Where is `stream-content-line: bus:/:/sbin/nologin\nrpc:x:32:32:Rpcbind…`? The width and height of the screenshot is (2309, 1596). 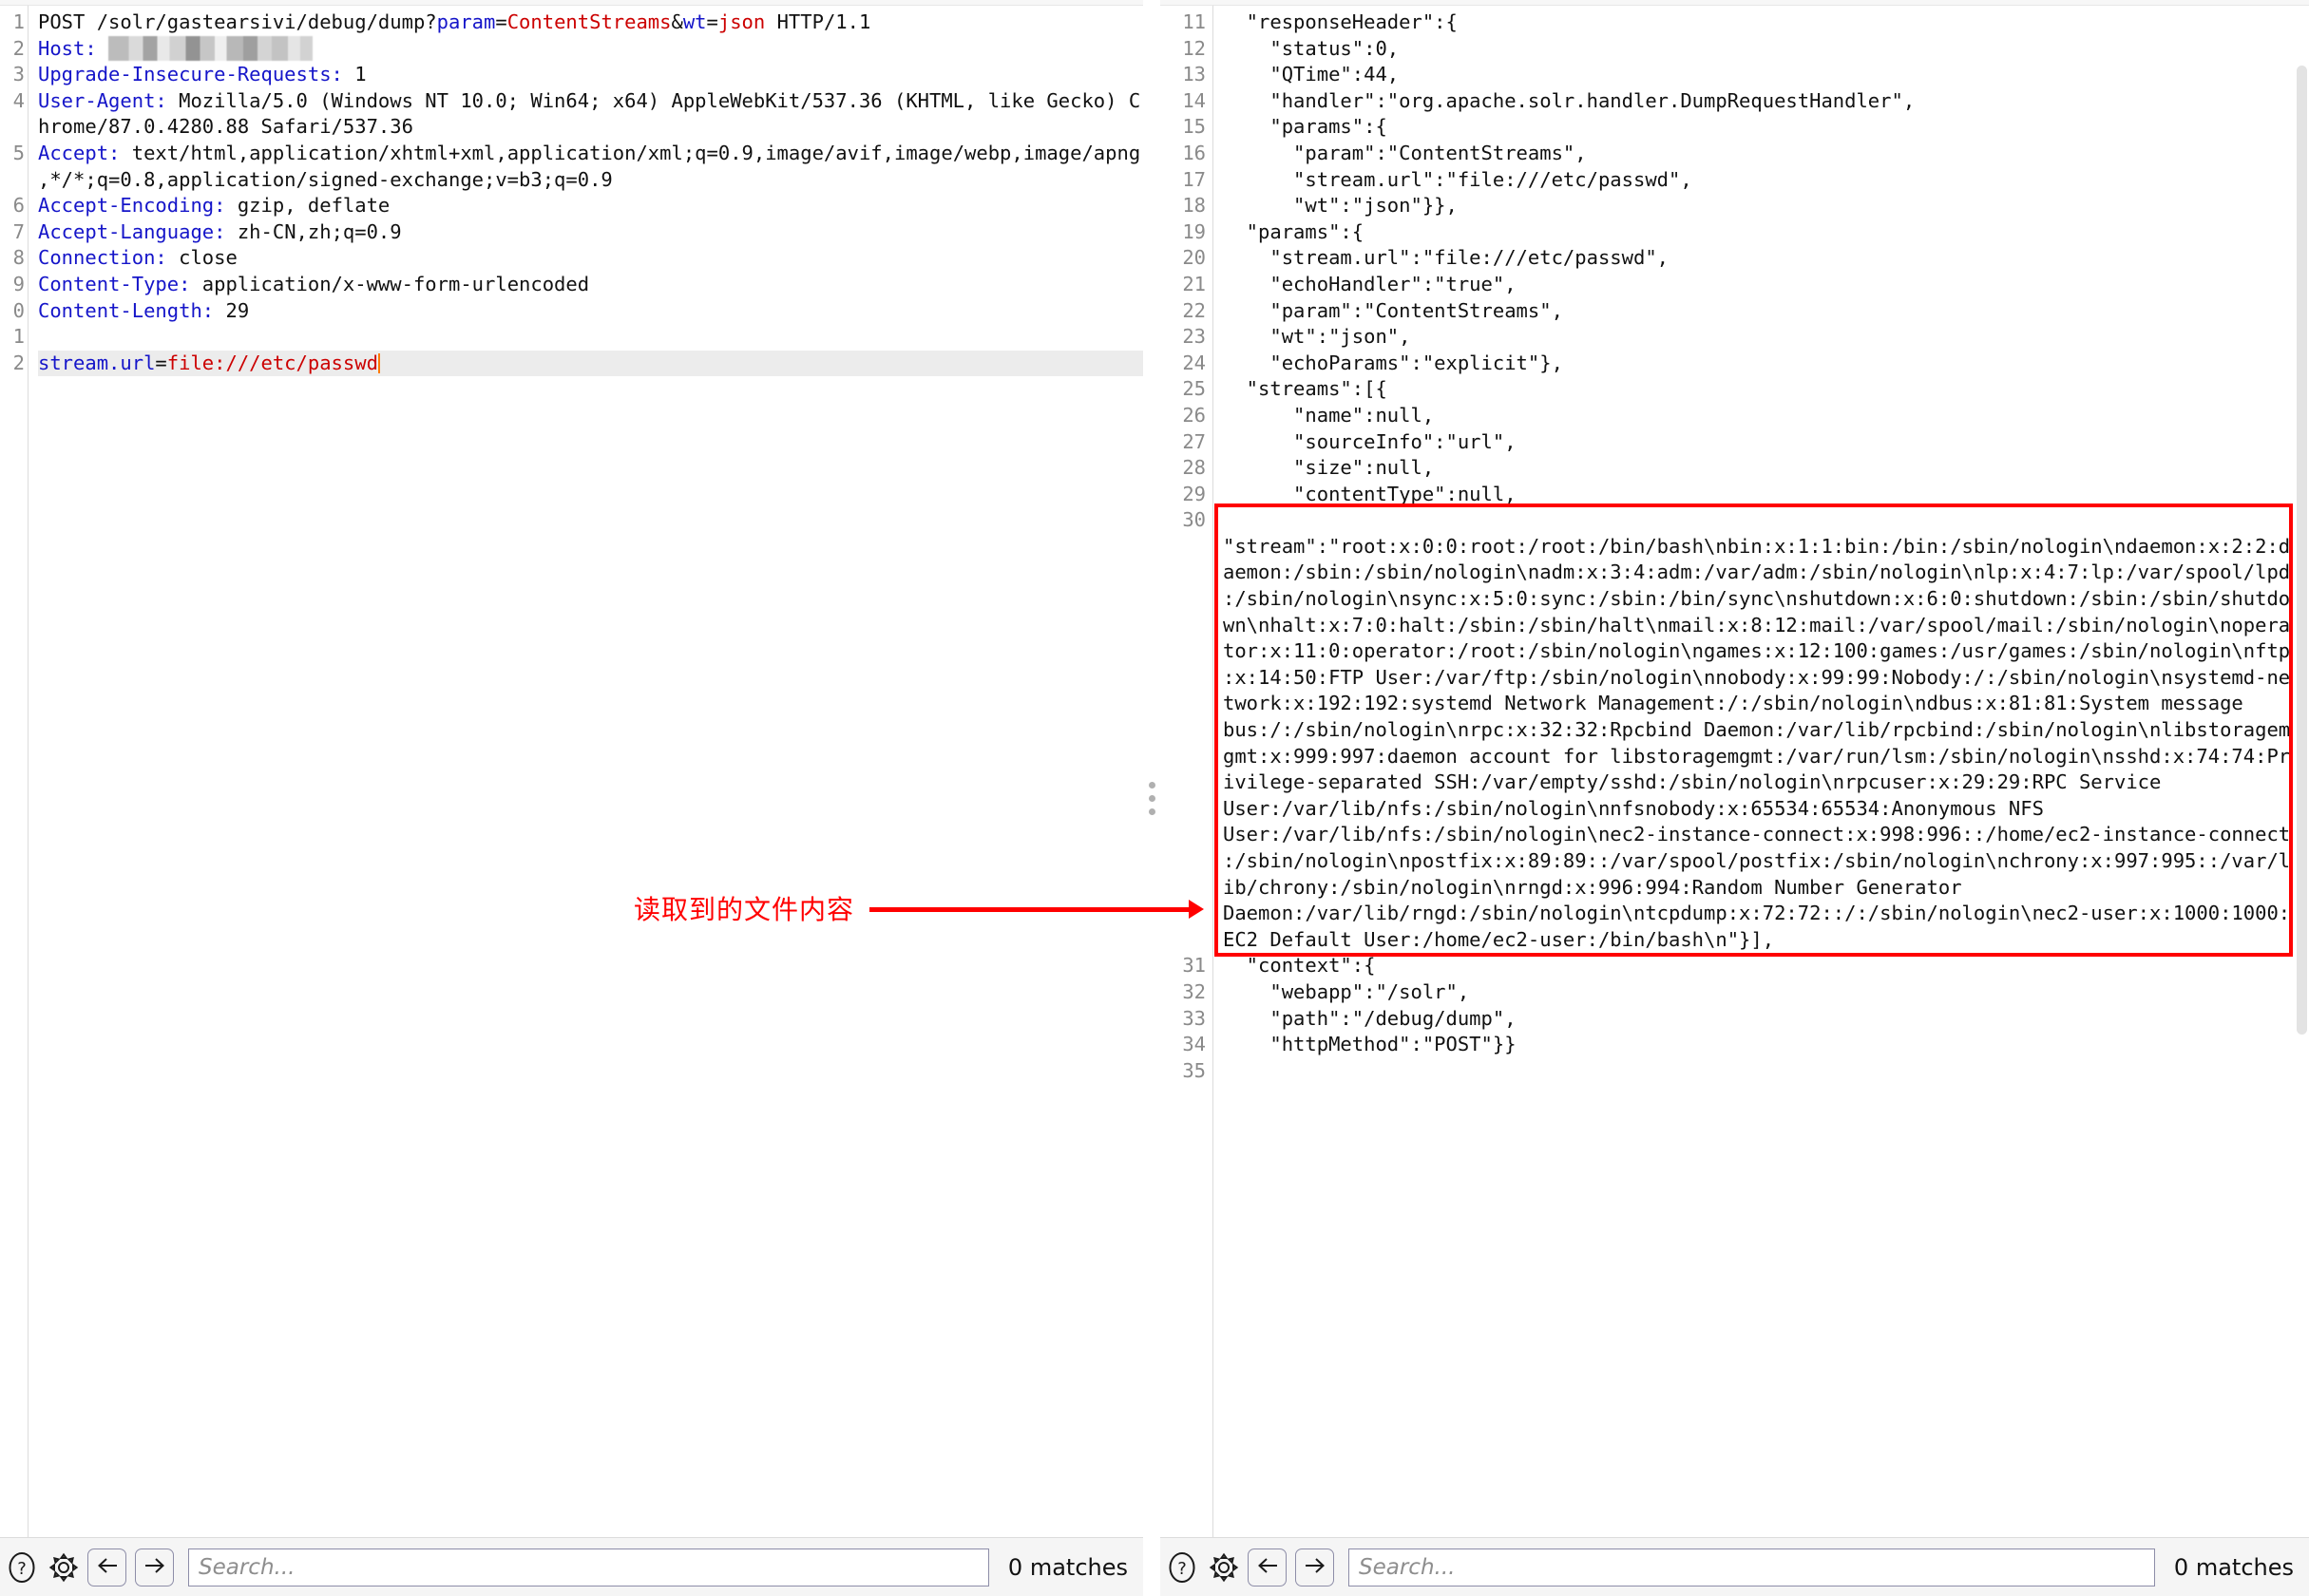
stream-content-line: bus:/:/sbin/nologin\nrpc:x:32:32:Rpcbind… is located at coordinates (1757, 730).